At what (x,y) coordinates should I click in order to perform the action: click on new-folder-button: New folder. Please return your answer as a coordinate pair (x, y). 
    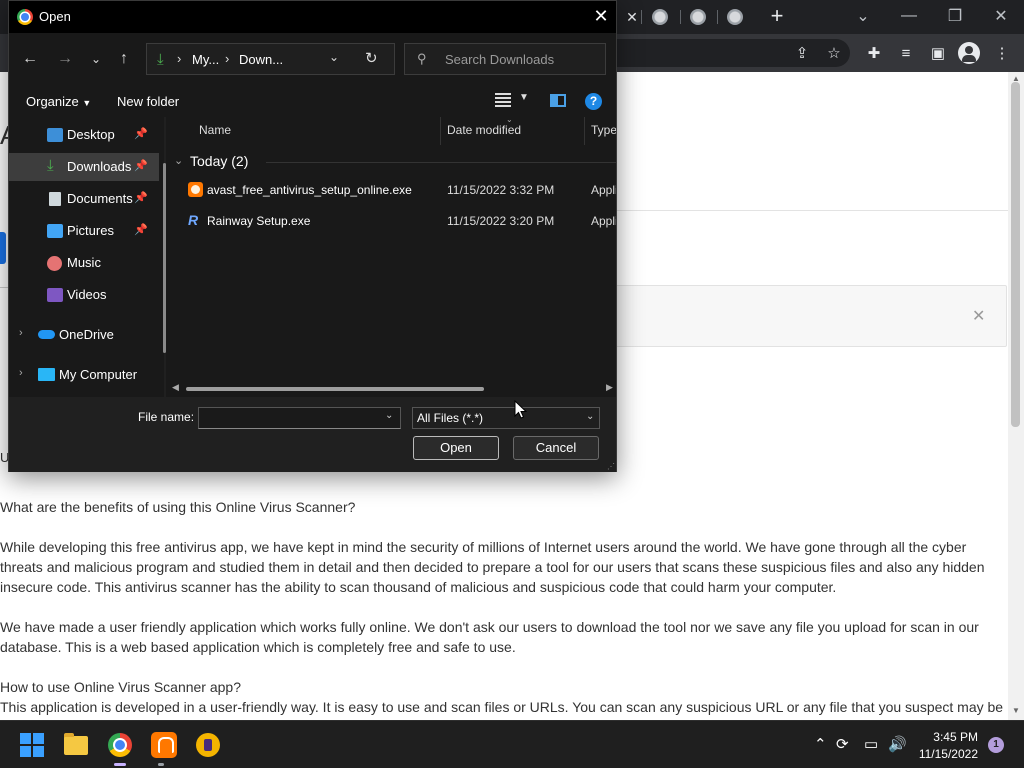
    Looking at the image, I should click on (148, 101).